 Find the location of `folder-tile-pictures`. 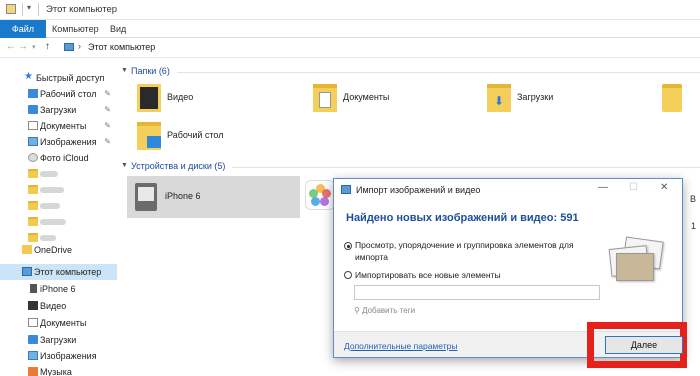

folder-tile-pictures is located at coordinates (680, 100).